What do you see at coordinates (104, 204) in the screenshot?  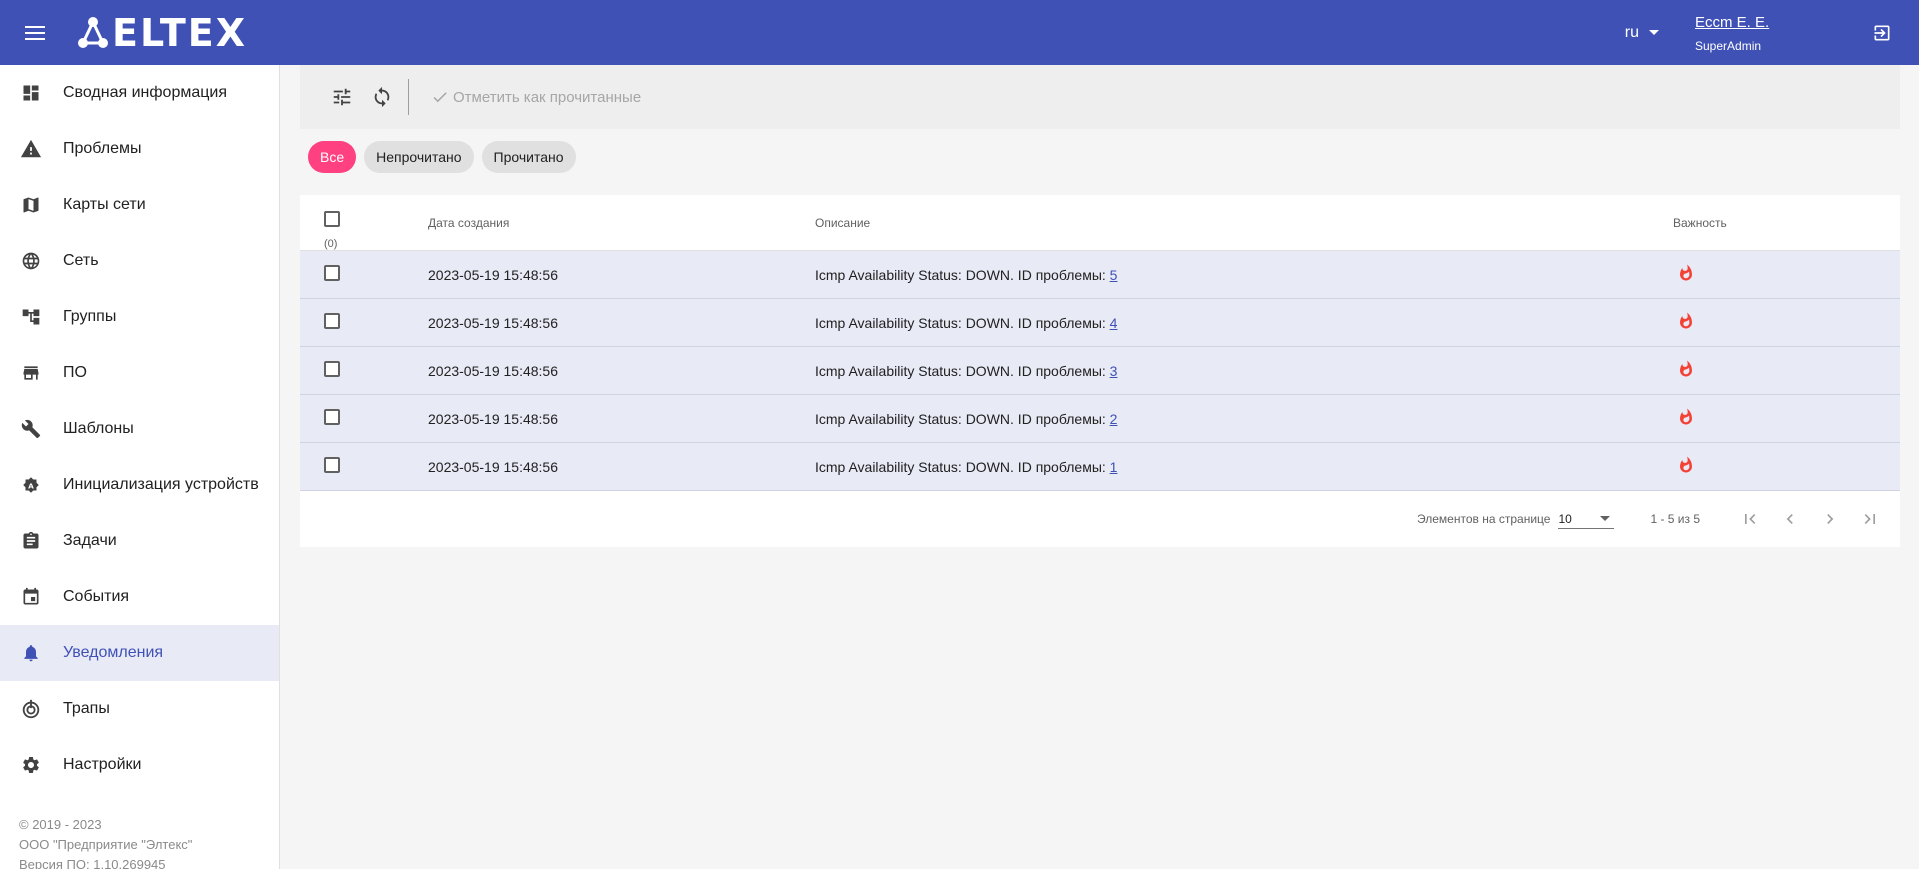 I see `sidebar-item-label: Карты сети` at bounding box center [104, 204].